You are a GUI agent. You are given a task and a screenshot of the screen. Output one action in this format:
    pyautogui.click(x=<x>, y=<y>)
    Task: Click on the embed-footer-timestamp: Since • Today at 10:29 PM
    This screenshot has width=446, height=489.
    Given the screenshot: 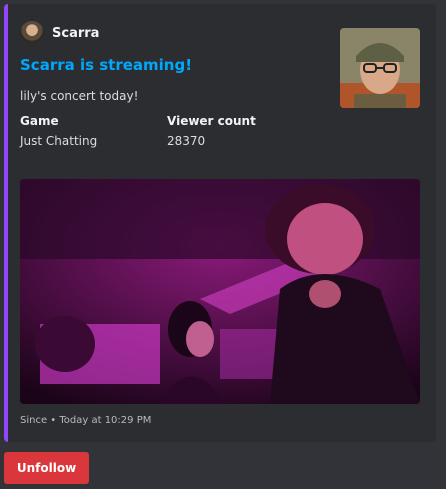 What is the action you would take?
    pyautogui.click(x=86, y=420)
    